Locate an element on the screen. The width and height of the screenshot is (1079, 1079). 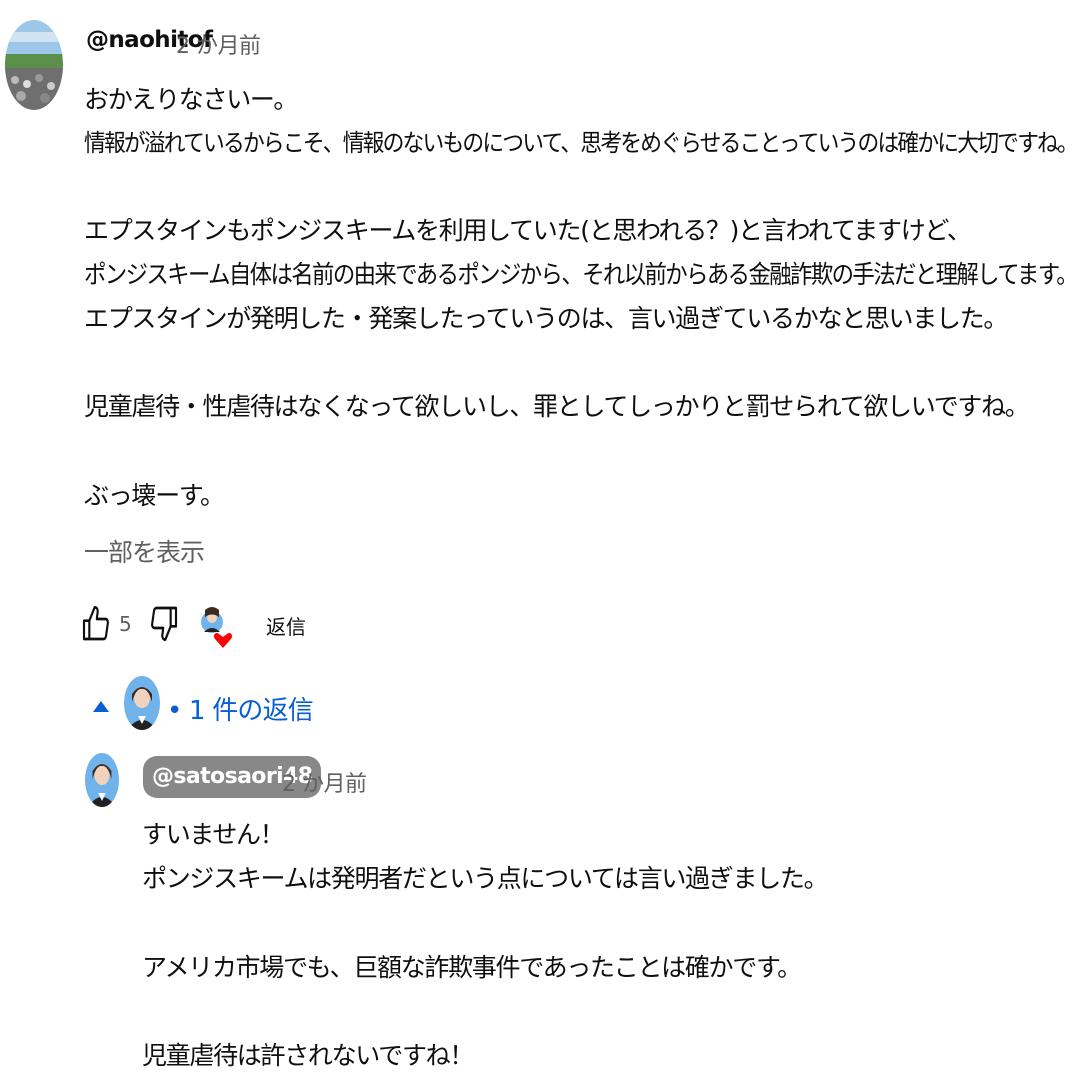
dislike-button is located at coordinates (164, 623).